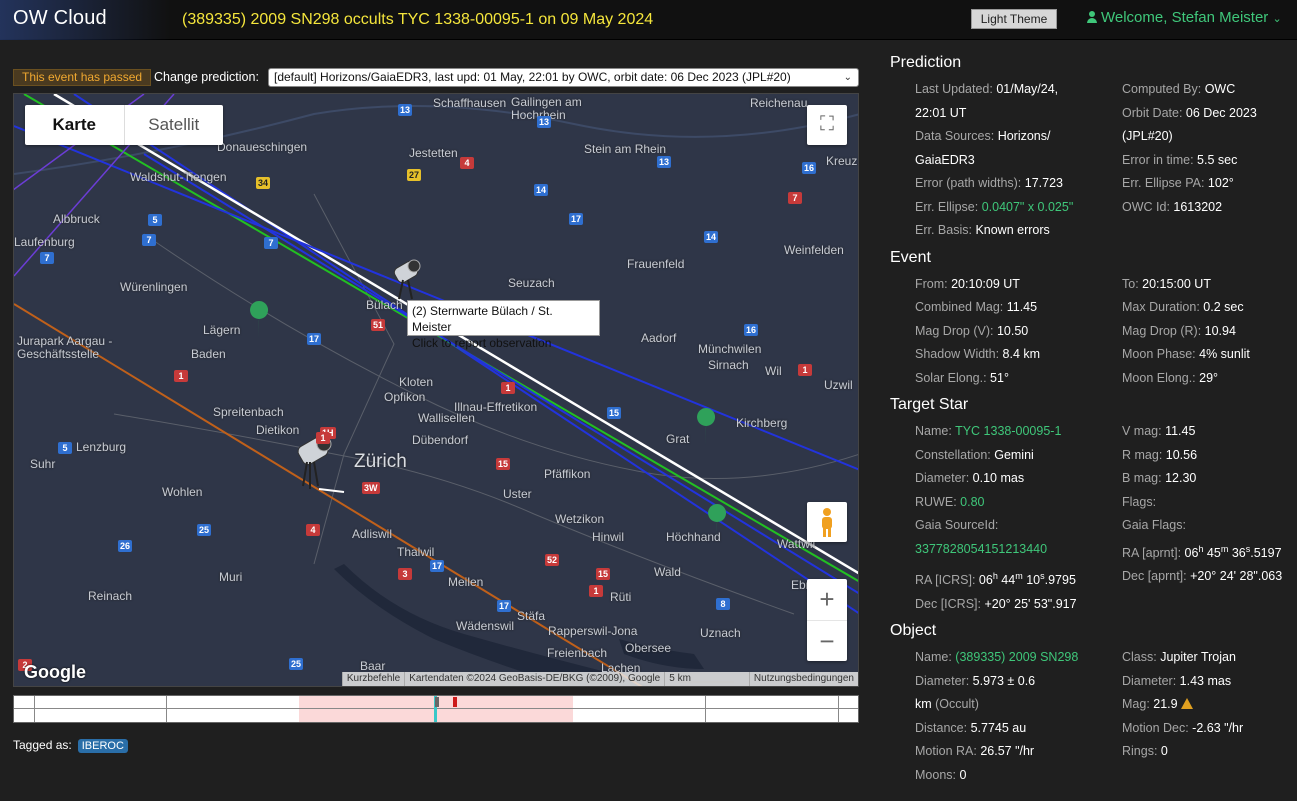  Describe the element at coordinates (531, 283) in the screenshot. I see `map-town-label: Seuzach` at that location.